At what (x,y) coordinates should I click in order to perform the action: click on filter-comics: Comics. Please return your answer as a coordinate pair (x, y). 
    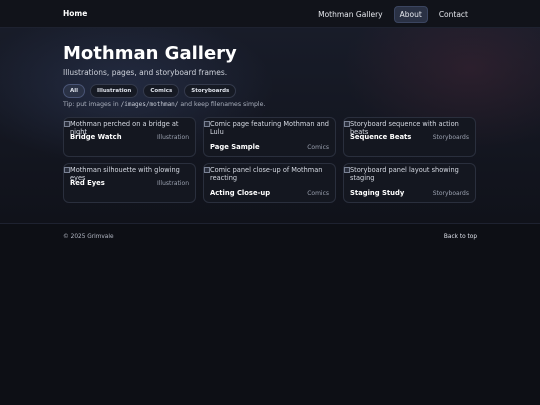
    Looking at the image, I should click on (161, 91).